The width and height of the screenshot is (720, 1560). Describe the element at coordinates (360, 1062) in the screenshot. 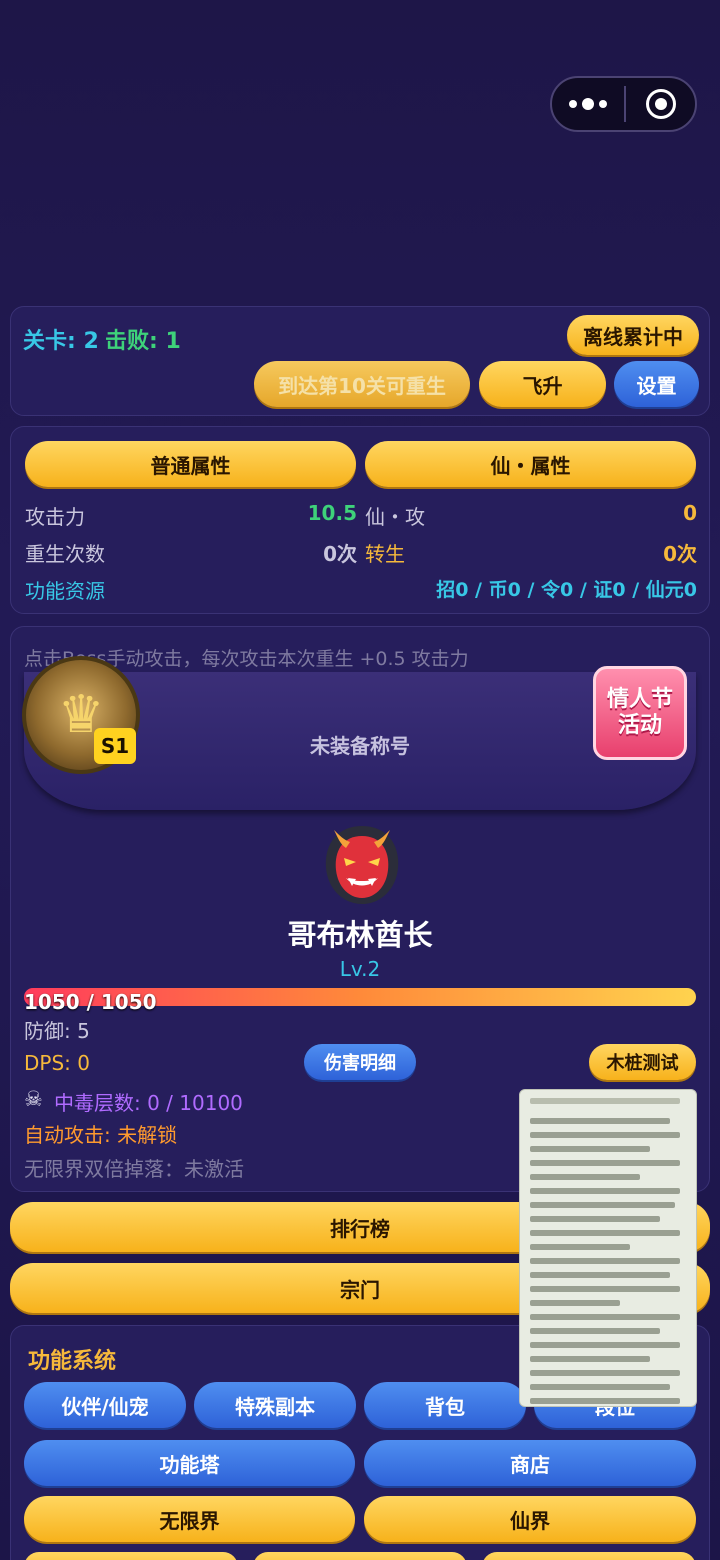

I see `damage-detail-button: 伤害明细` at that location.